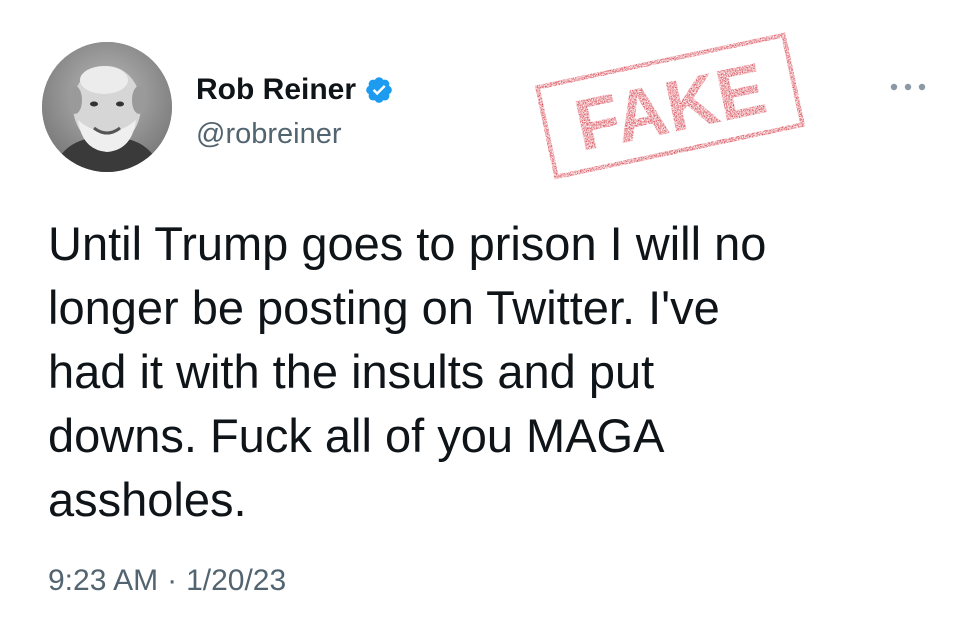 This screenshot has width=960, height=640. What do you see at coordinates (356, 435) in the screenshot?
I see `tweet-text-line: downs. Fuck all of you MAGA` at bounding box center [356, 435].